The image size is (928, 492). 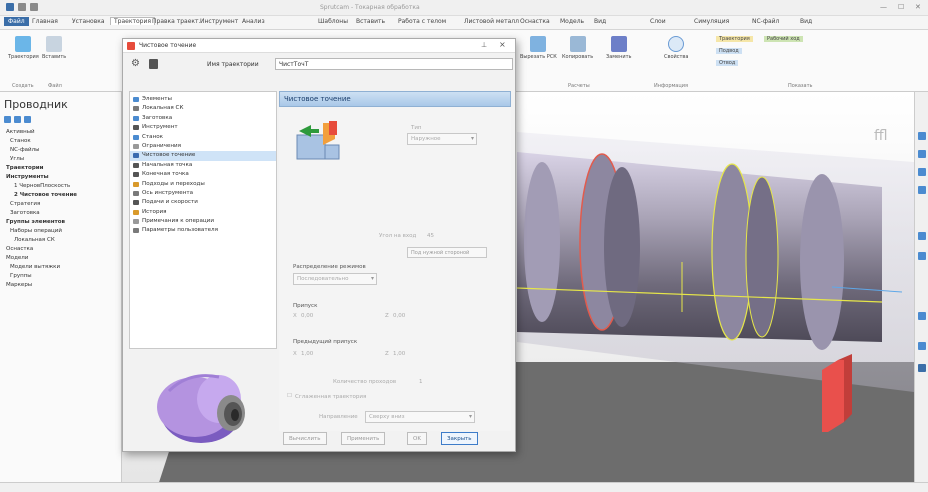 What do you see at coordinates (62, 159) in the screenshot?
I see `explorer-item: Углы` at bounding box center [62, 159].